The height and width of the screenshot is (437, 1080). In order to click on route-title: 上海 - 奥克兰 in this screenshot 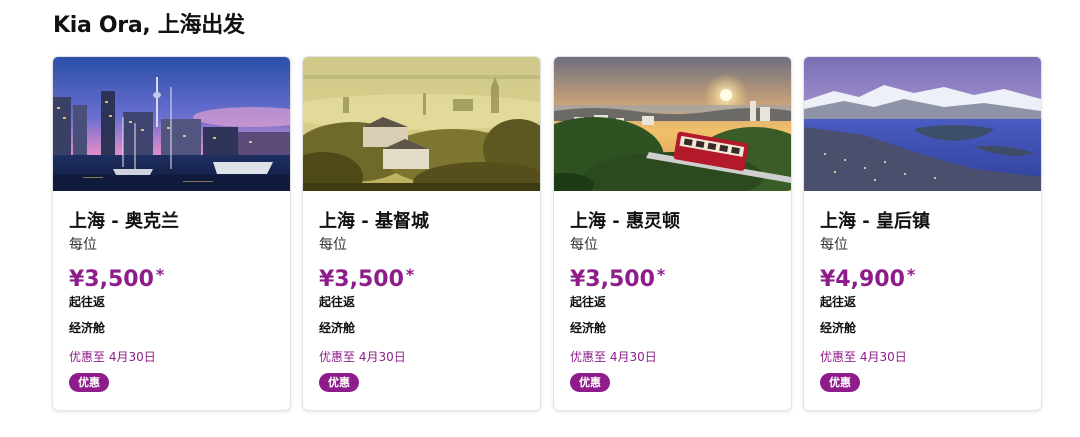, I will do `click(124, 221)`.